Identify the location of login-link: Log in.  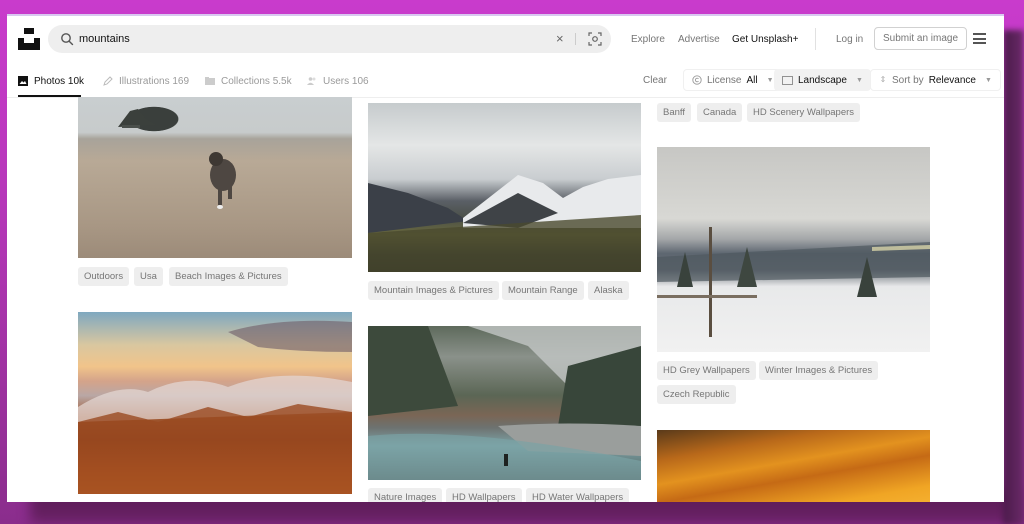
(849, 39).